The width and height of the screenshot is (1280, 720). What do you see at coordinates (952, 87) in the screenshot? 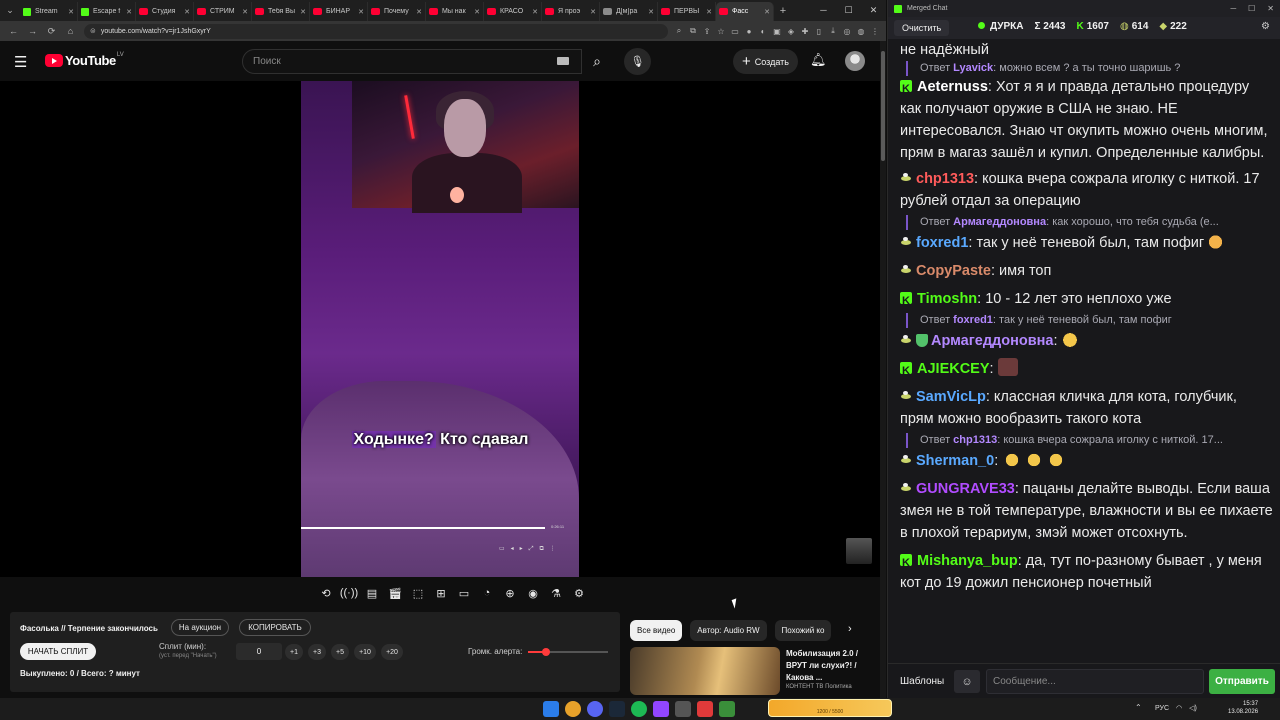
I see `message-user: Aeternuss` at bounding box center [952, 87].